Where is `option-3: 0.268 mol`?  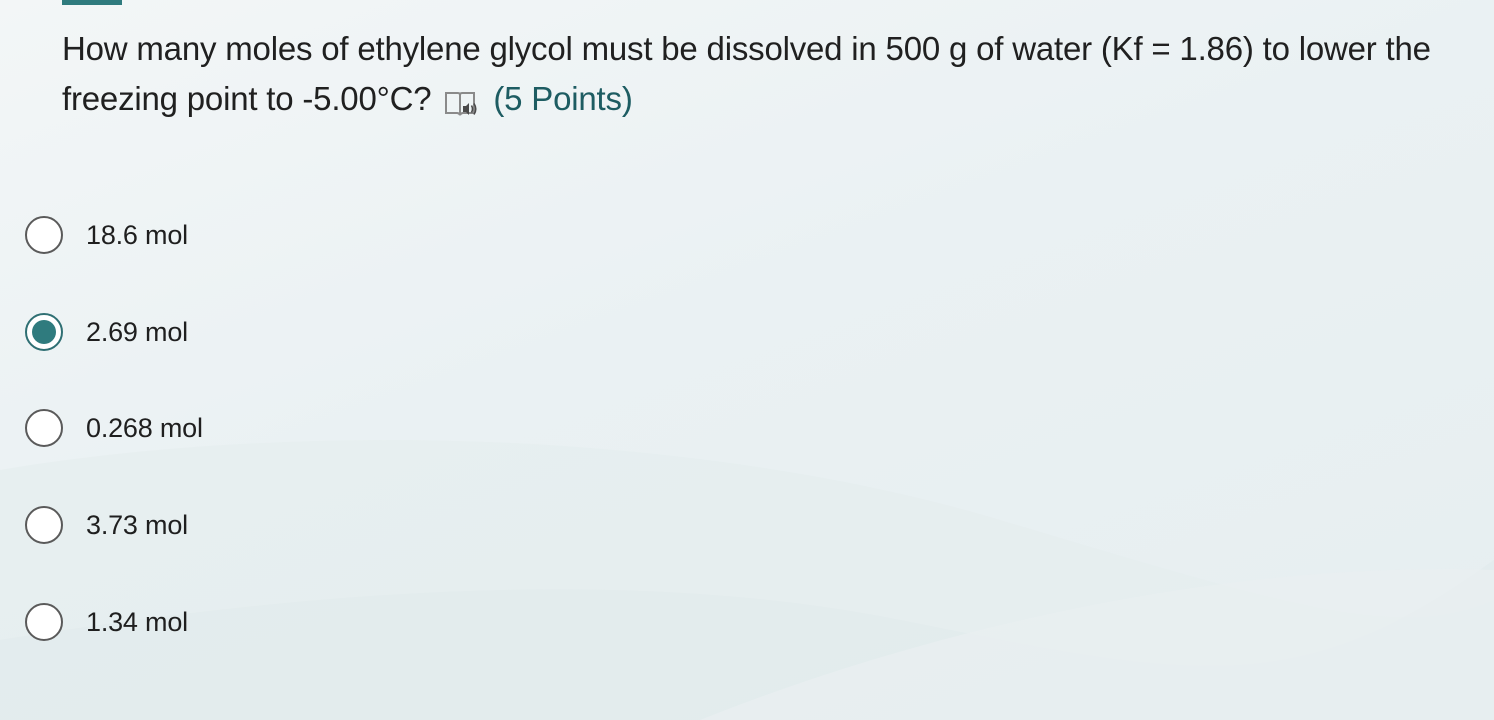 option-3: 0.268 mol is located at coordinates (114, 428).